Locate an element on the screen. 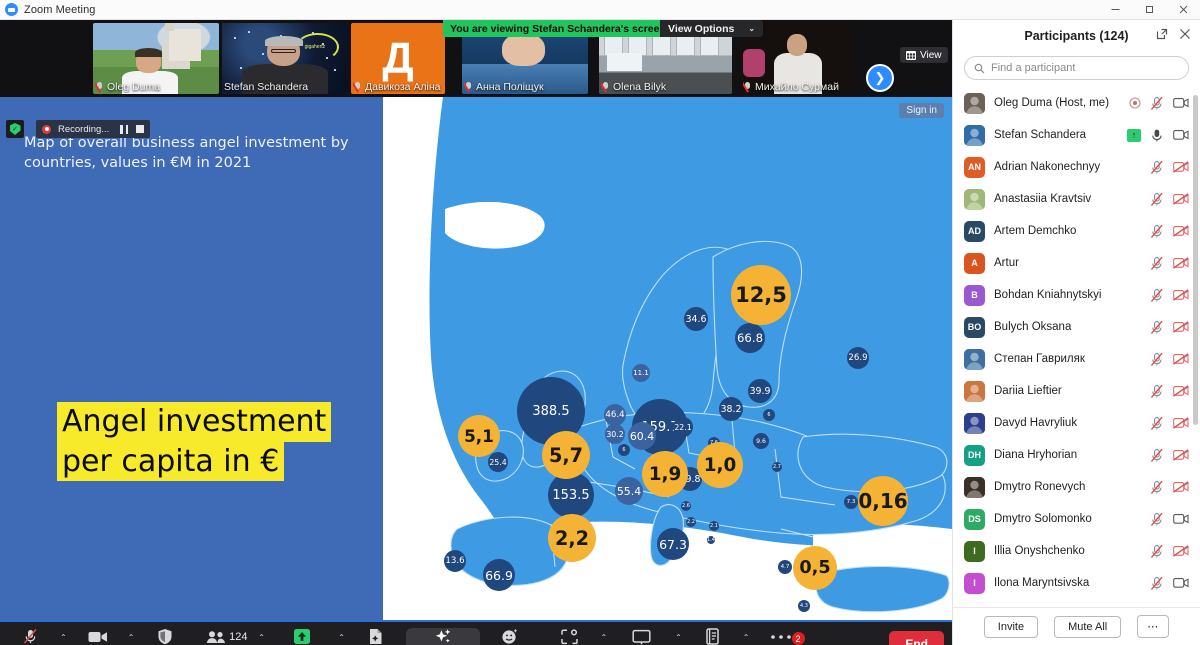 This screenshot has height=645, width=1200. participant-row: B Bohdan Kniahnytskyi is located at coordinates (1076, 295).